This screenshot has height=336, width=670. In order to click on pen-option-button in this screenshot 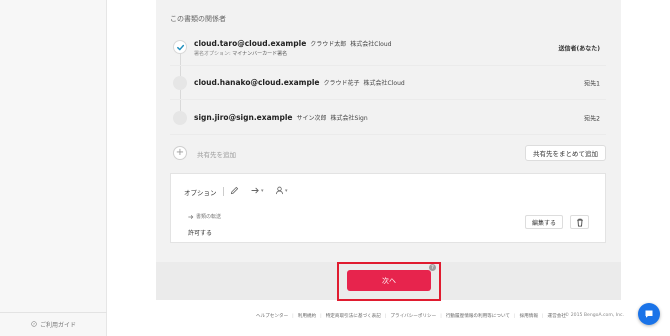, I will do `click(234, 190)`.